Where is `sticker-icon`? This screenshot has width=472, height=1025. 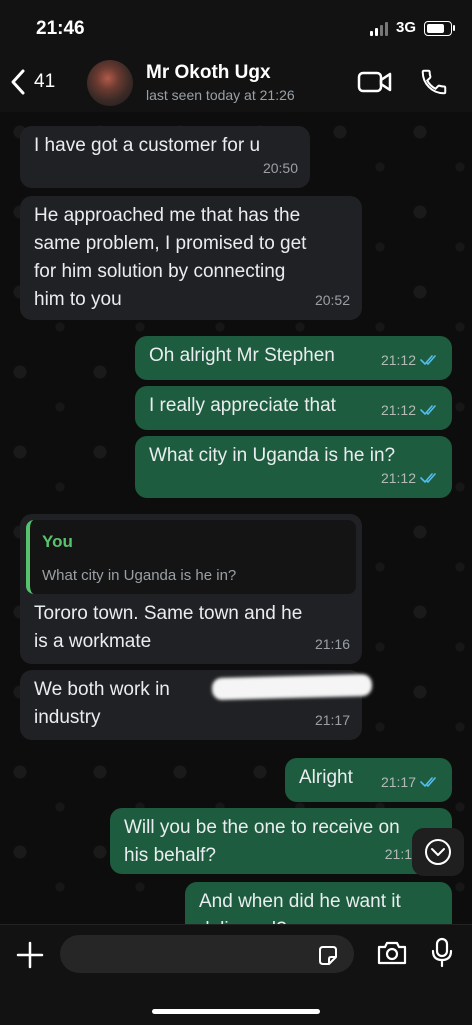 sticker-icon is located at coordinates (328, 956).